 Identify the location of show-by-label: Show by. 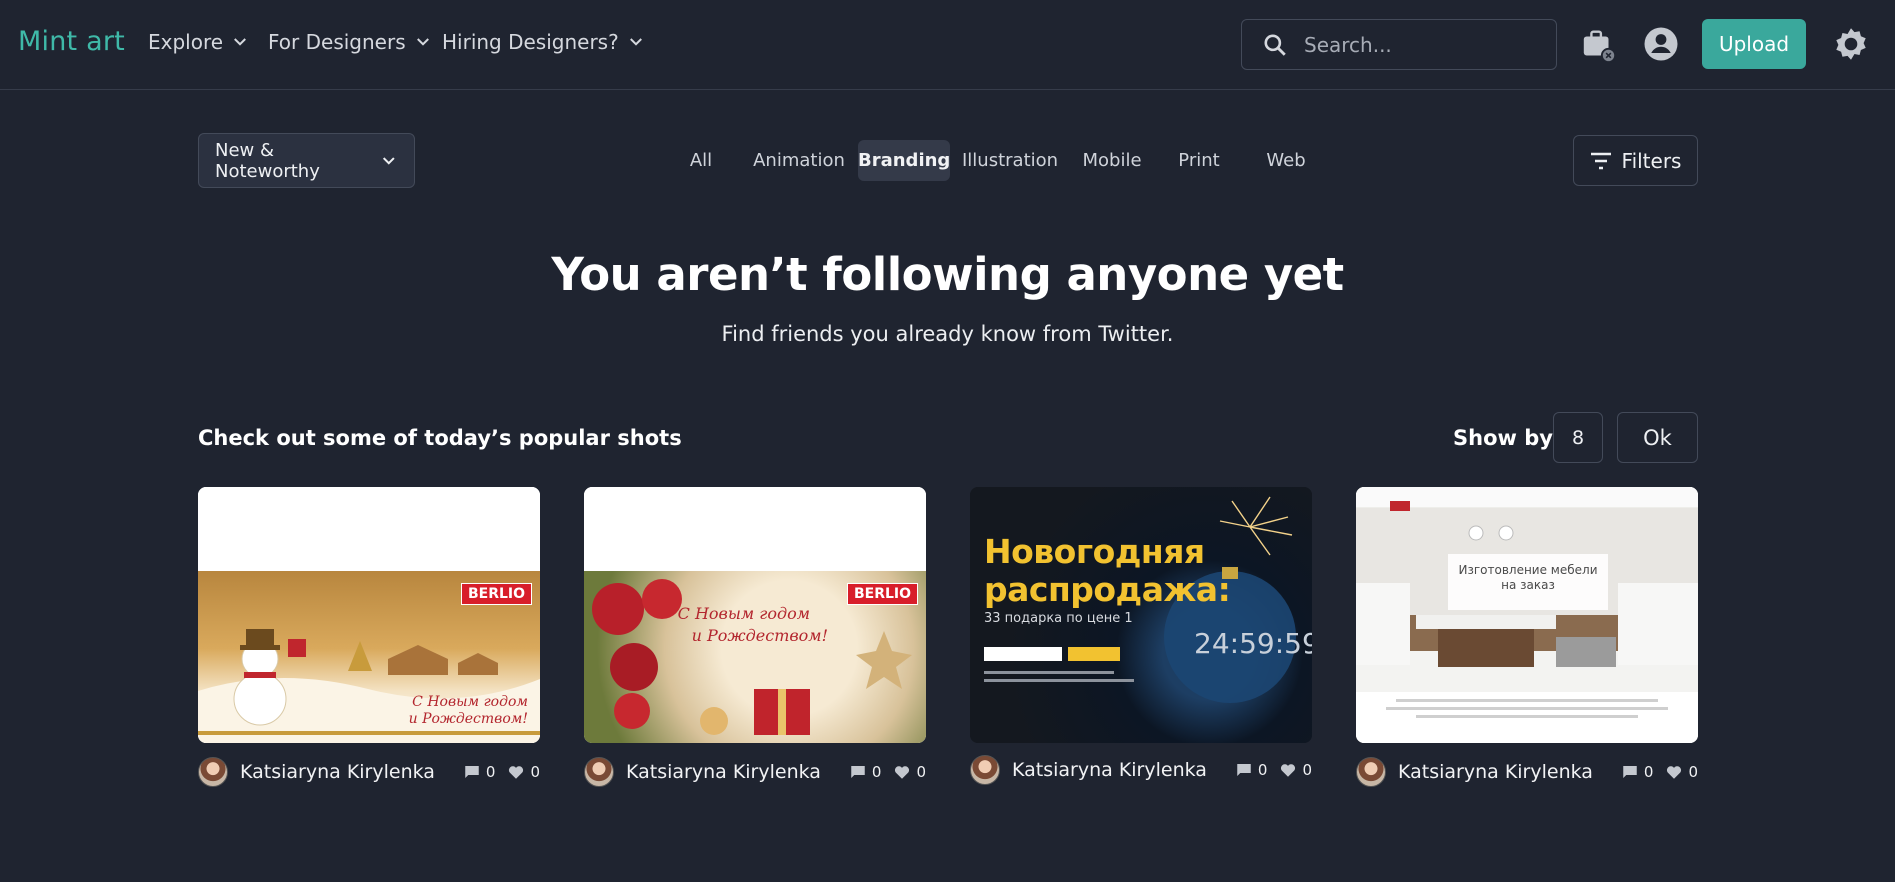
(1503, 438).